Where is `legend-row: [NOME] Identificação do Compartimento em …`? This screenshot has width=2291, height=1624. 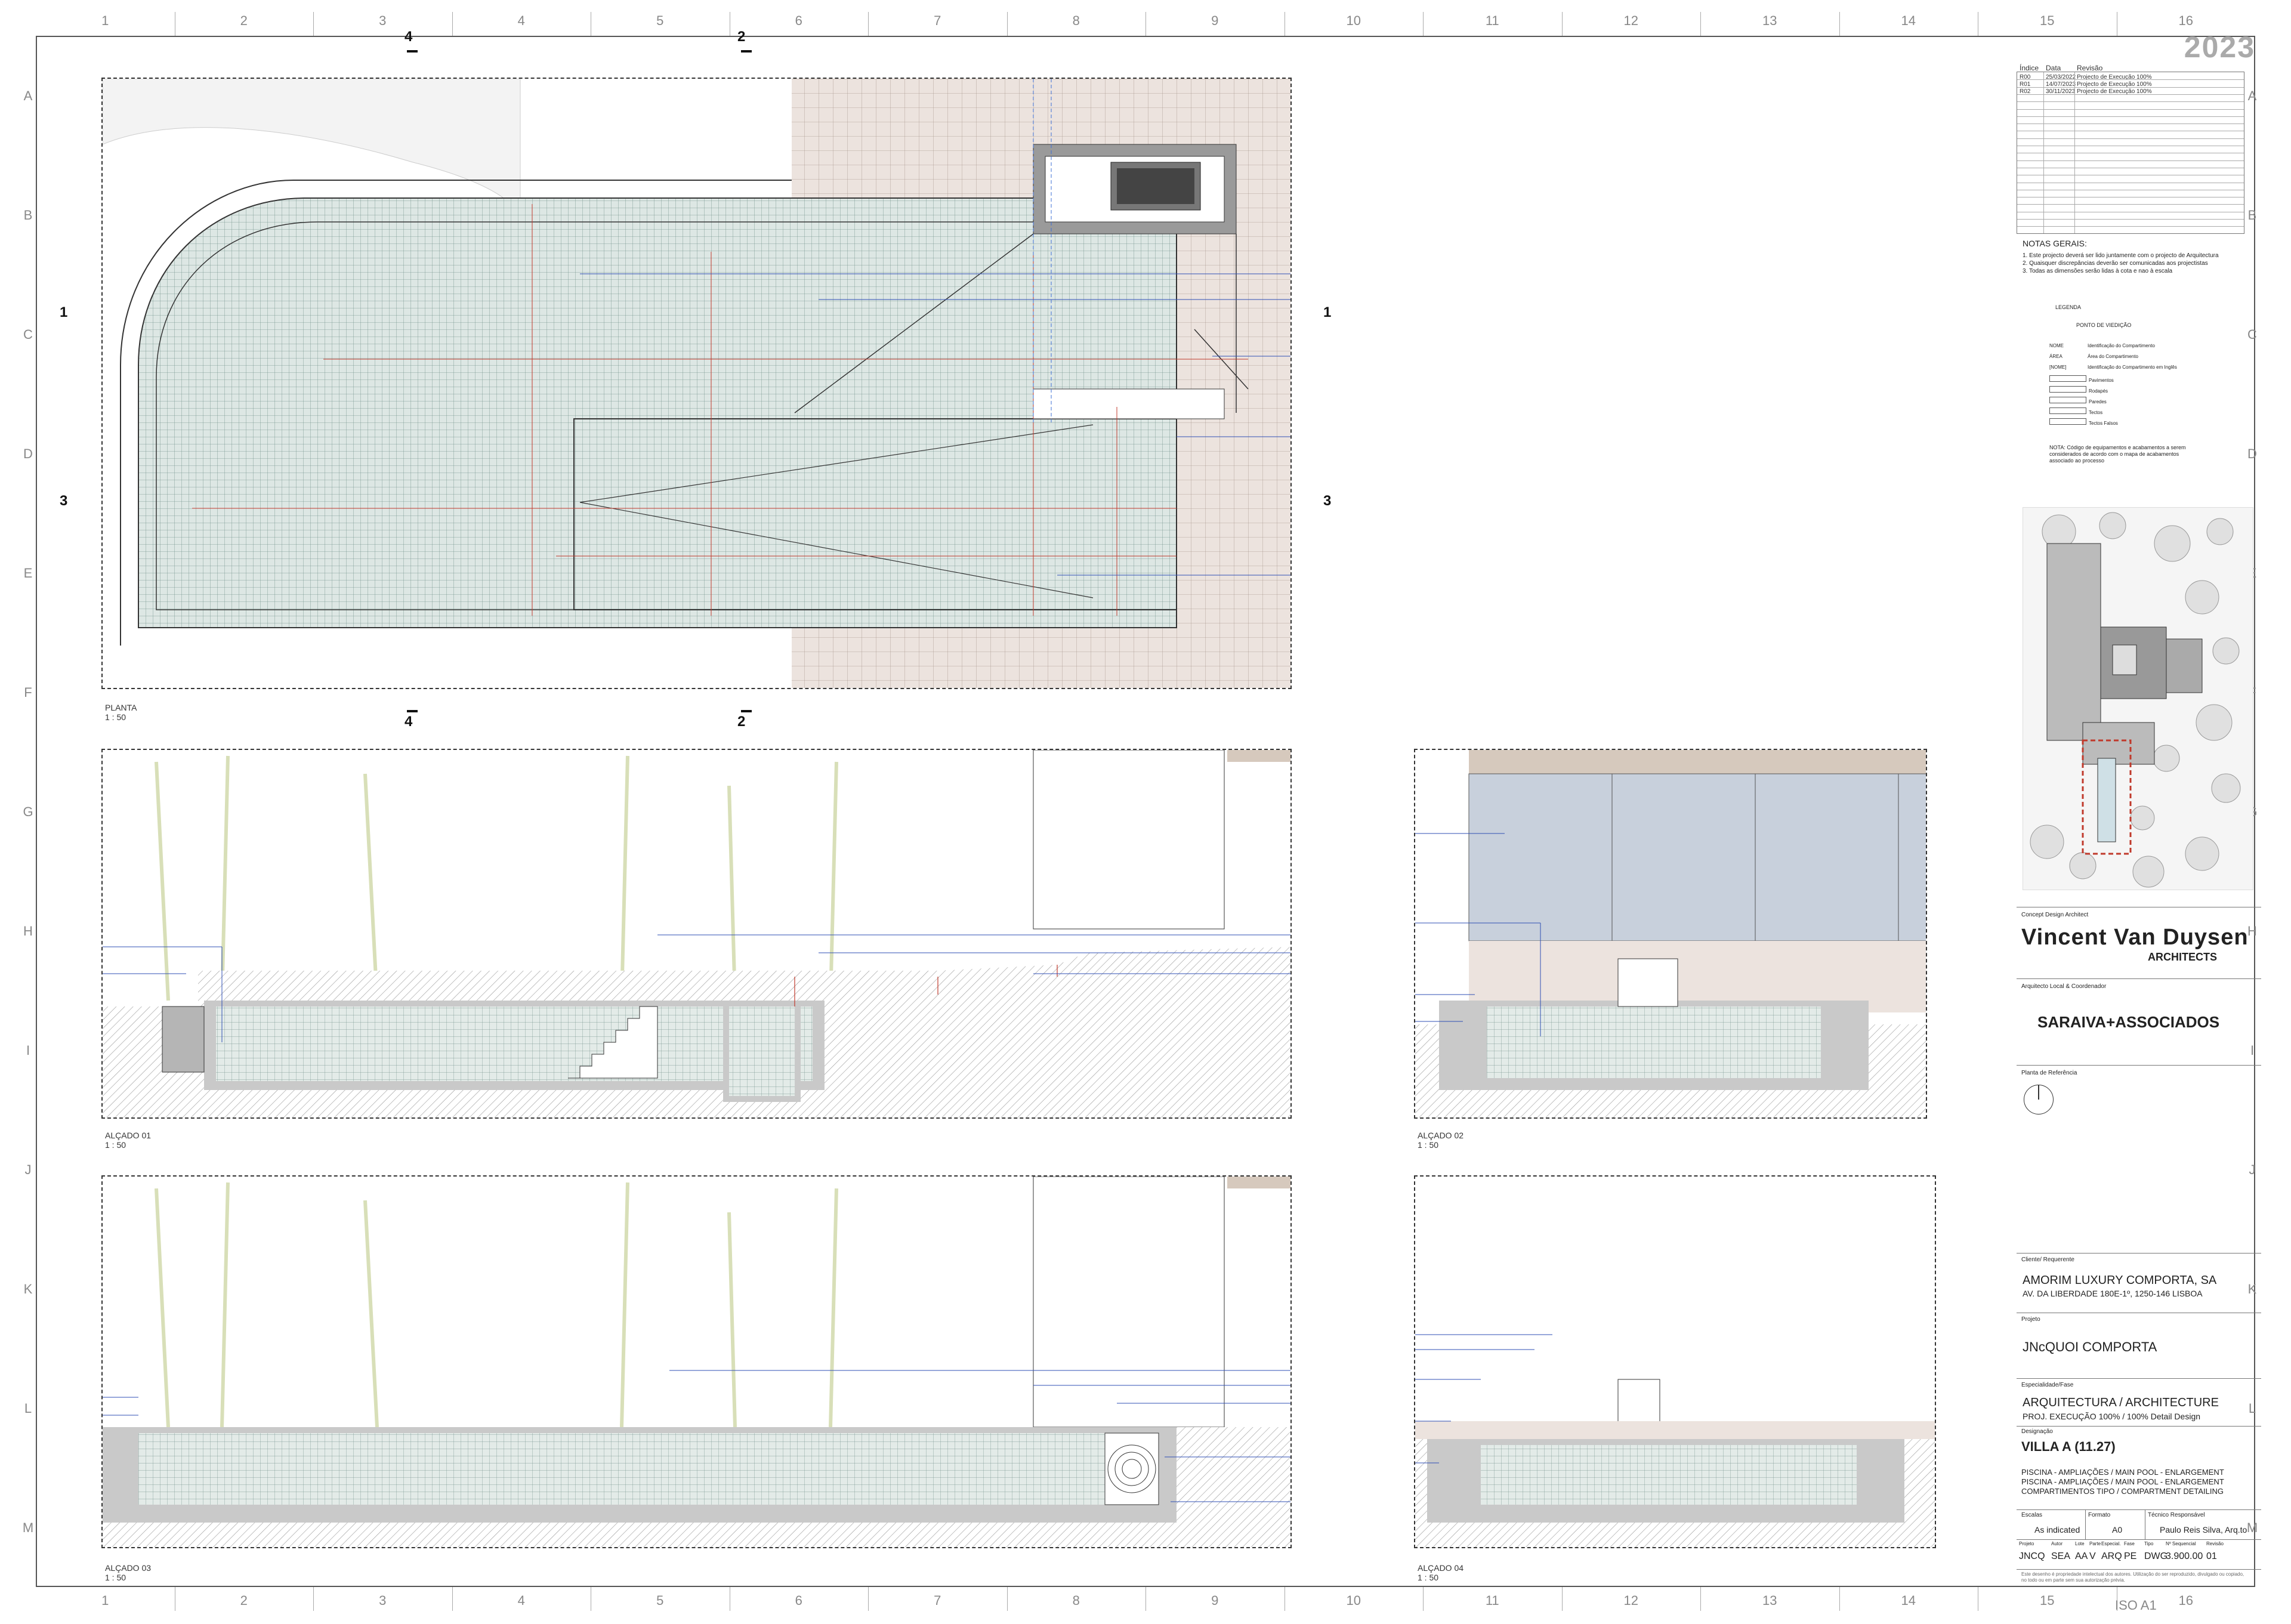
legend-row: [NOME] Identificação do Compartimento em … is located at coordinates (2113, 367).